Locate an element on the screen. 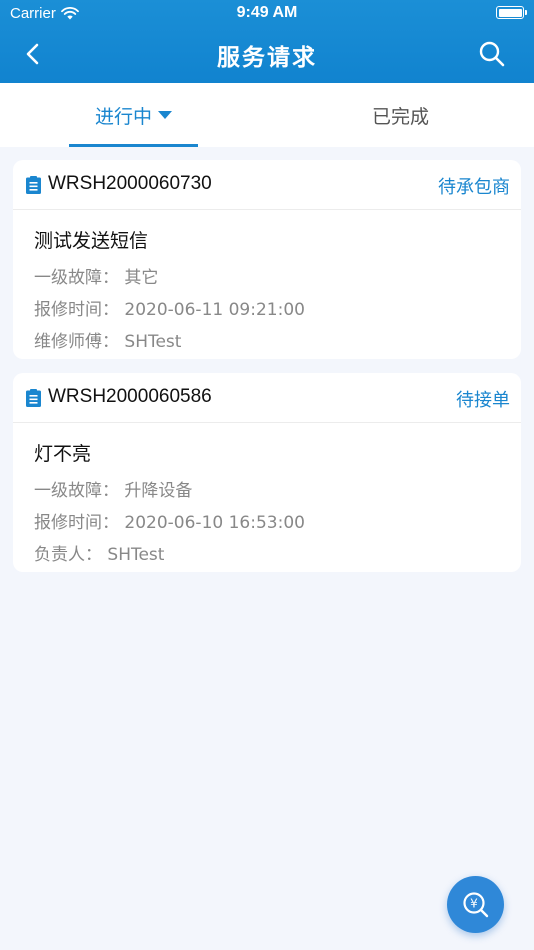  technician-row: 维修师傅： SHTest is located at coordinates (107, 339).